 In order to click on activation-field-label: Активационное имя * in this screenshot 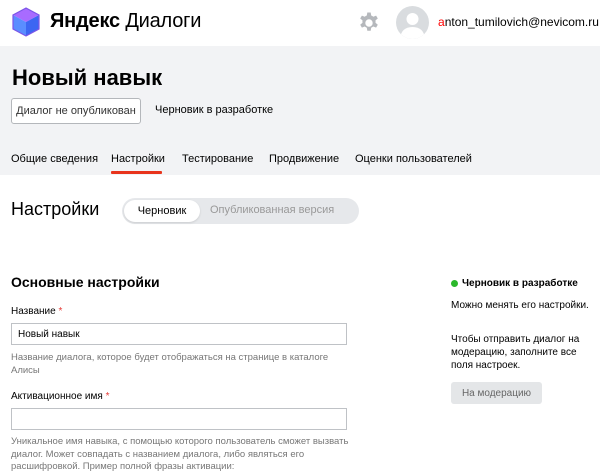, I will do `click(60, 396)`.